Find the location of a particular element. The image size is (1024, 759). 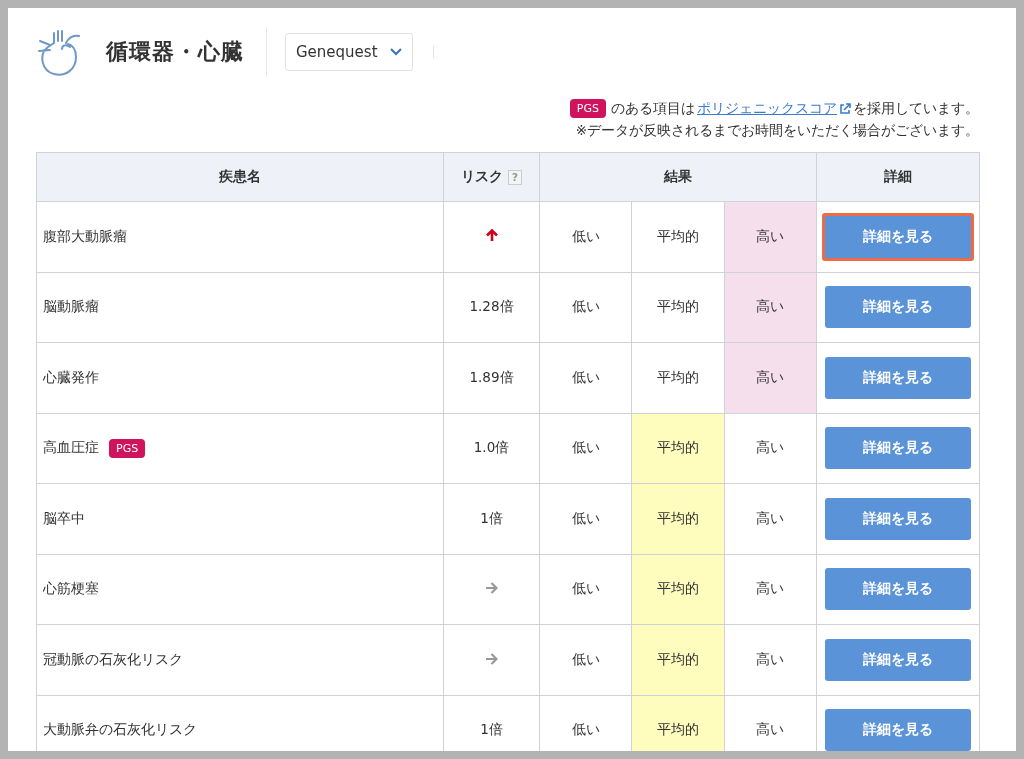

disease-name: 心筋梗塞 is located at coordinates (71, 589).